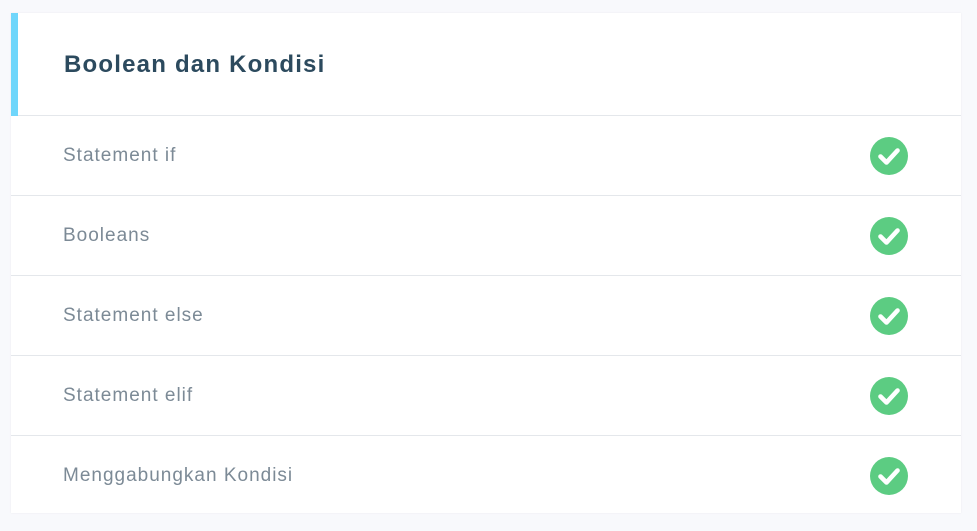  What do you see at coordinates (486, 396) in the screenshot?
I see `lesson-item-statement-elif: Statement elif` at bounding box center [486, 396].